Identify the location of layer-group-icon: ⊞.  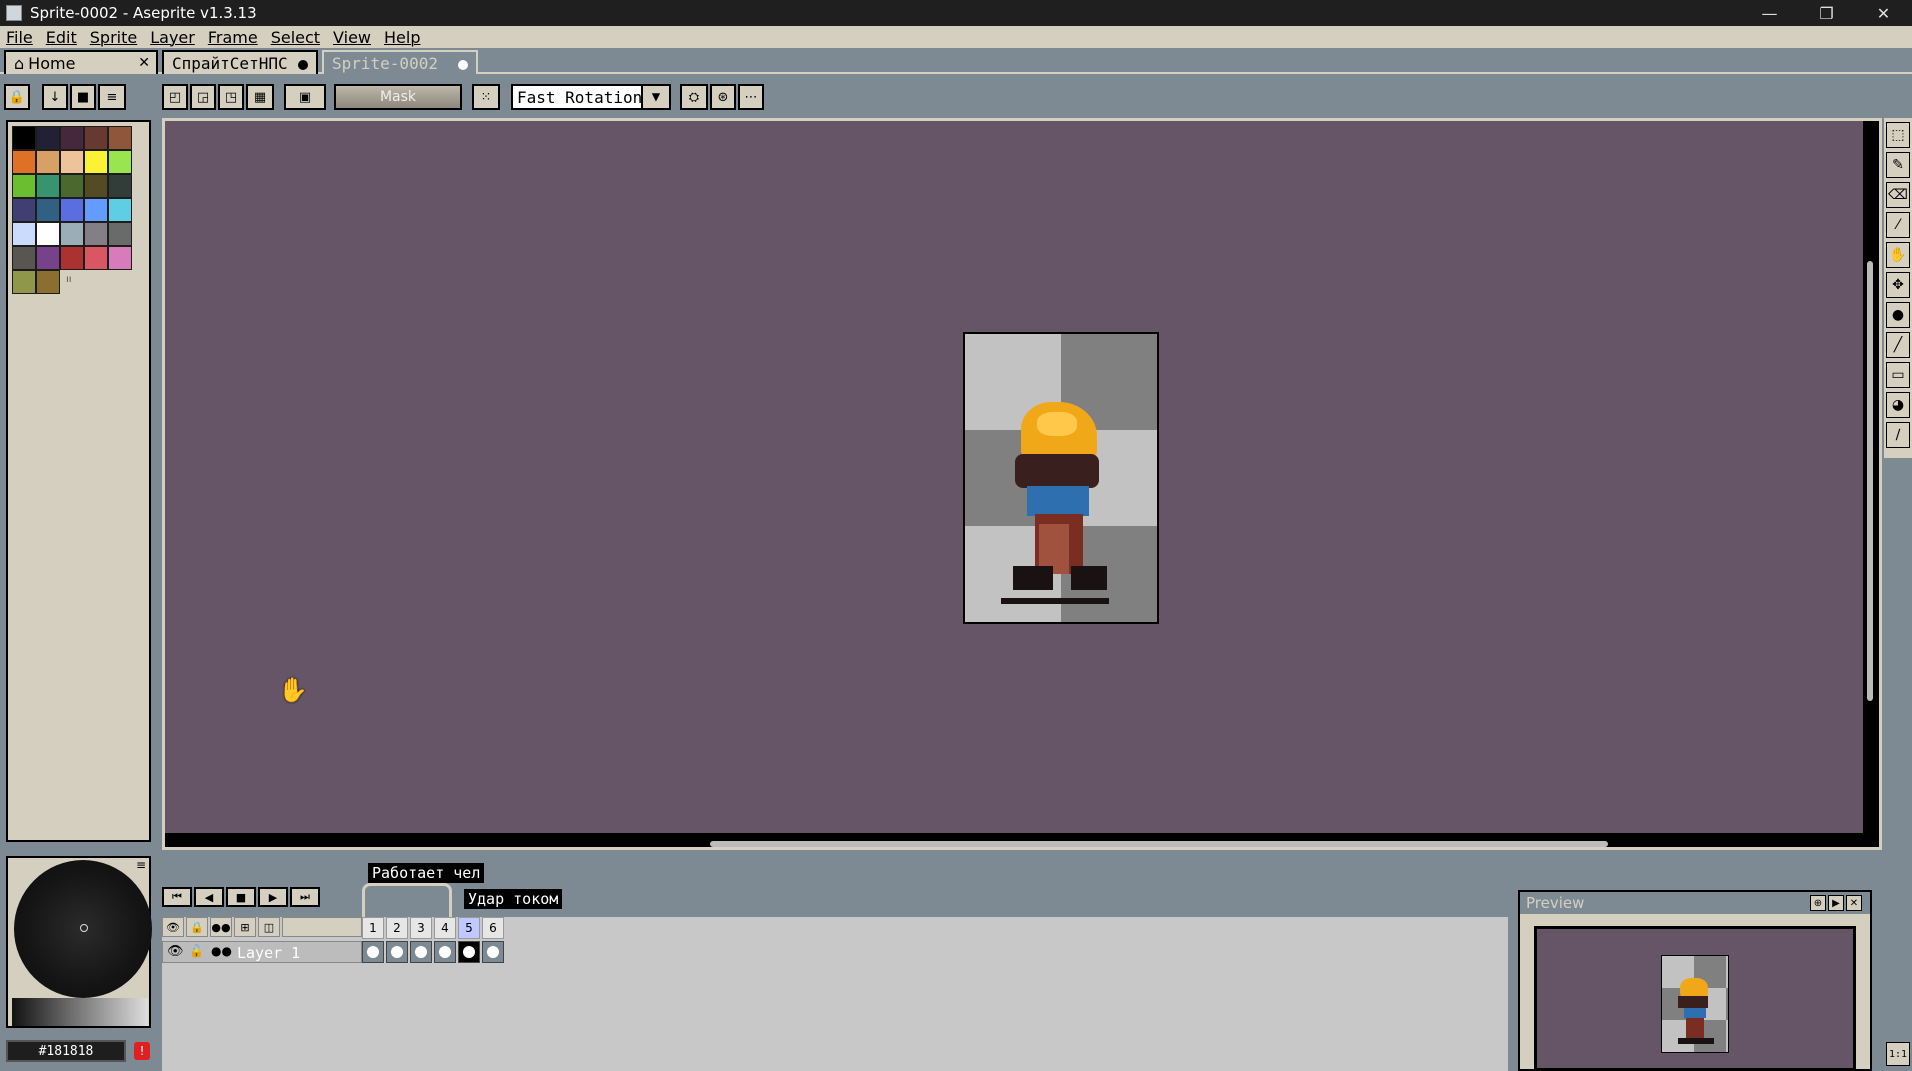
(245, 927).